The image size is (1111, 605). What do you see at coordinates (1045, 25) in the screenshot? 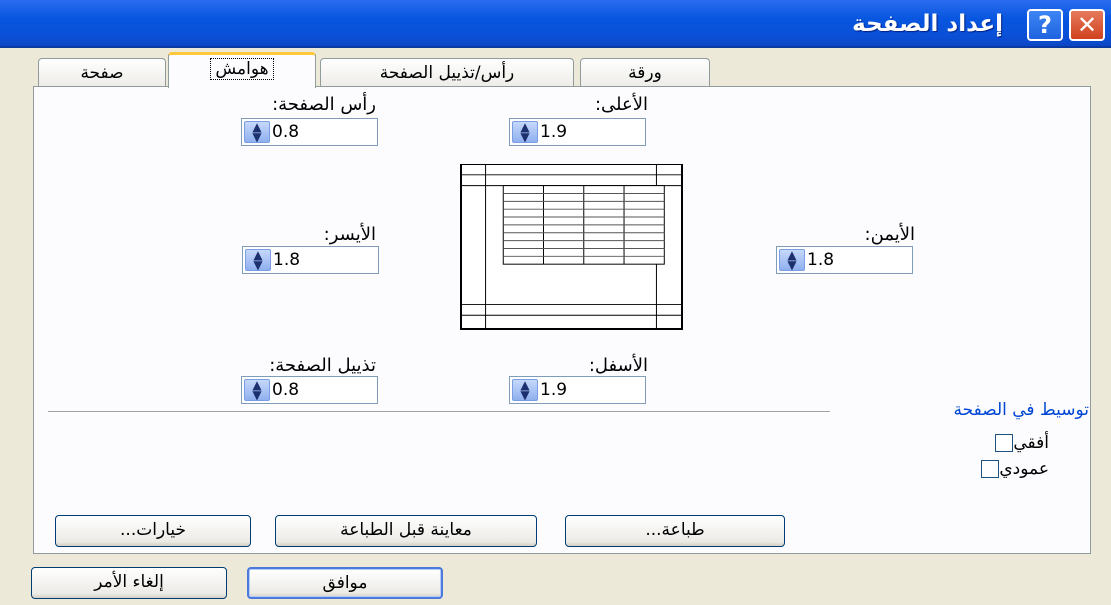
I see `help-icon: ?` at bounding box center [1045, 25].